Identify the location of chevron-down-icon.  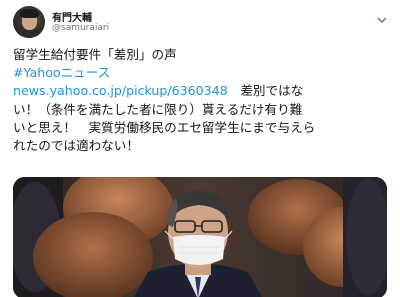
(382, 17).